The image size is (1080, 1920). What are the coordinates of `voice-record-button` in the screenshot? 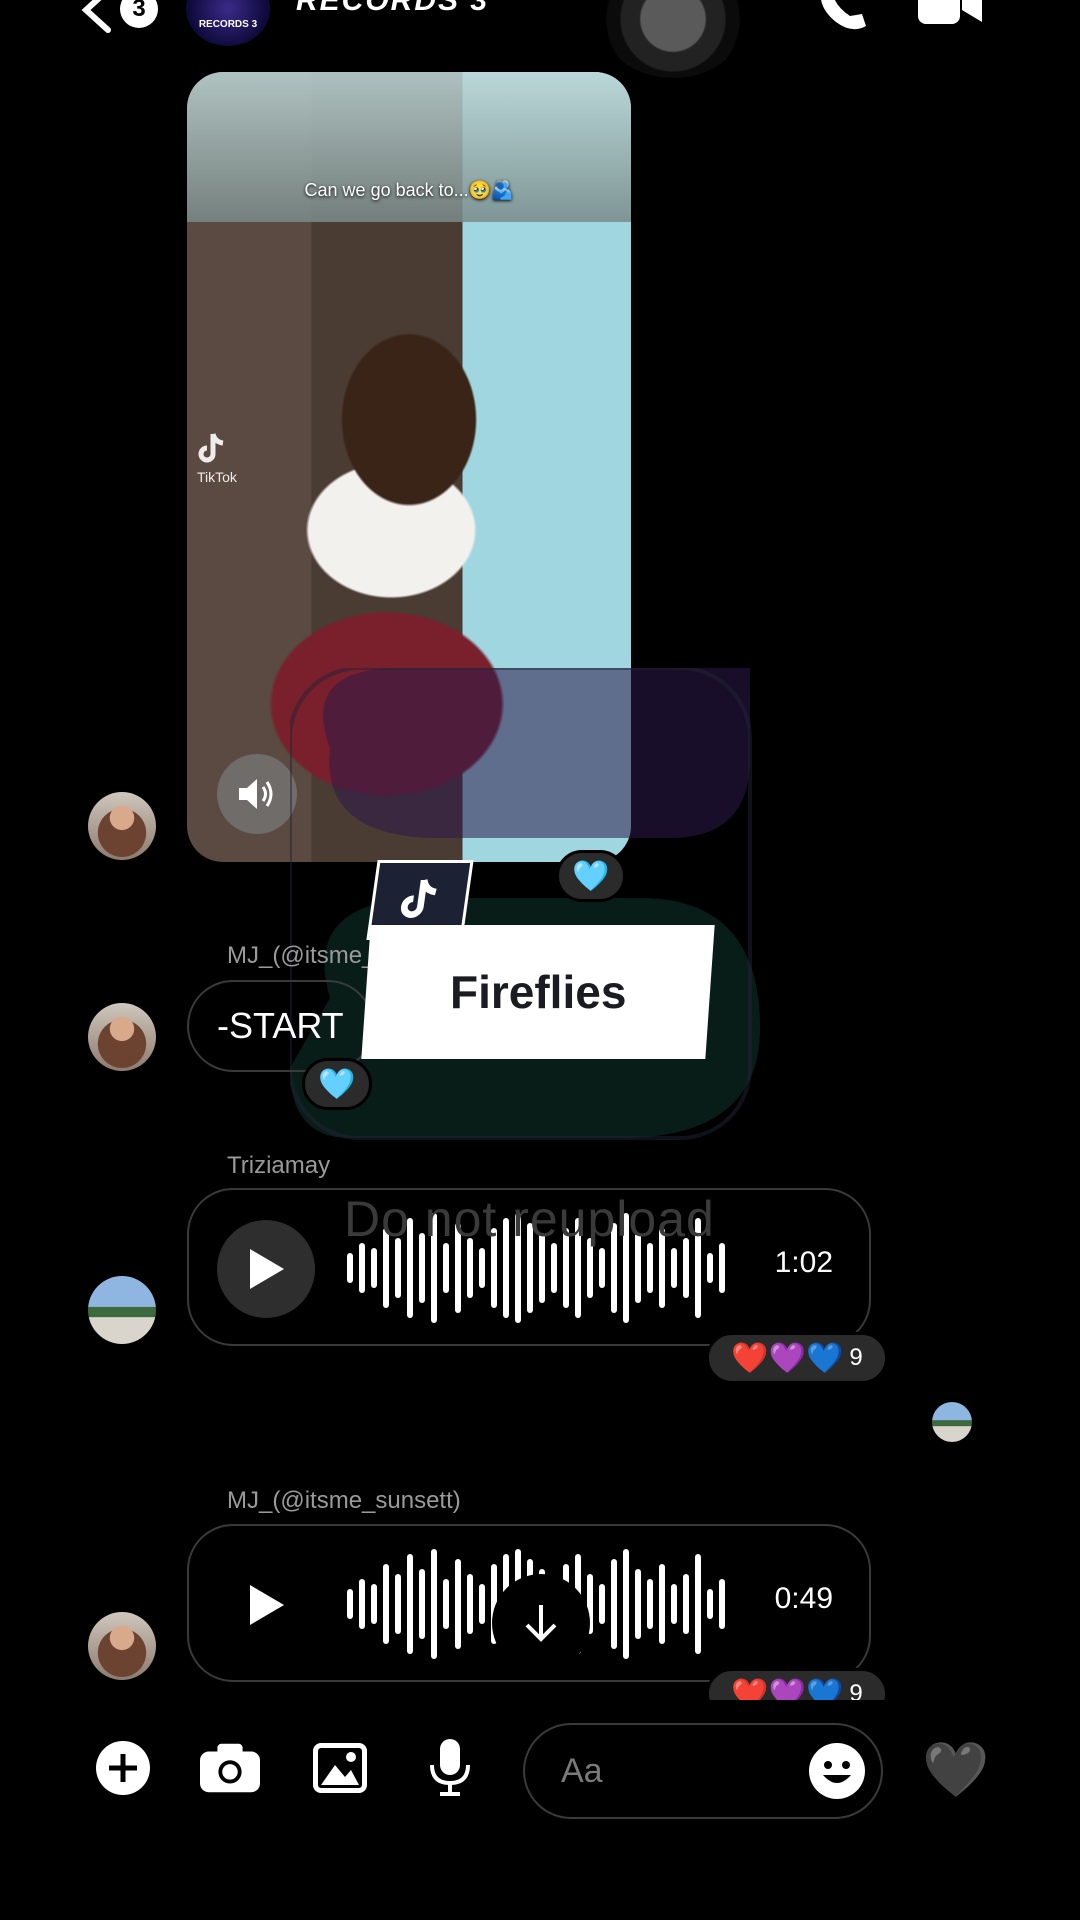 It's located at (450, 1768).